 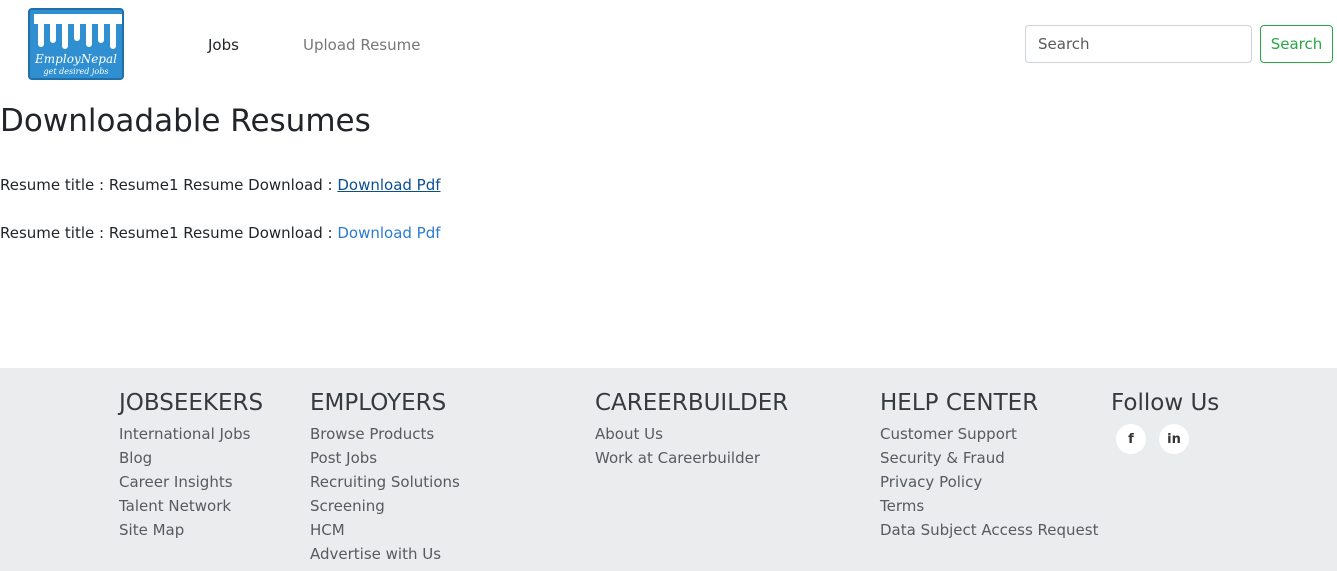 What do you see at coordinates (989, 458) in the screenshot?
I see `footer-link-security-fraud: Security & Fraud` at bounding box center [989, 458].